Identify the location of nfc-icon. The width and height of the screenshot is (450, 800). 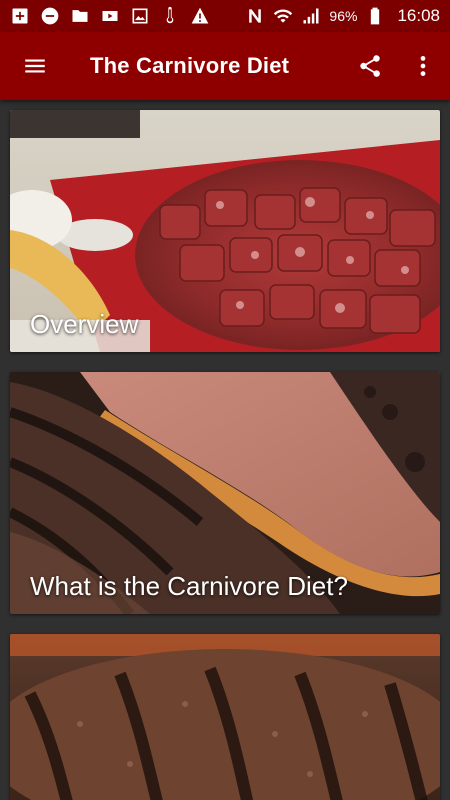
(255, 16).